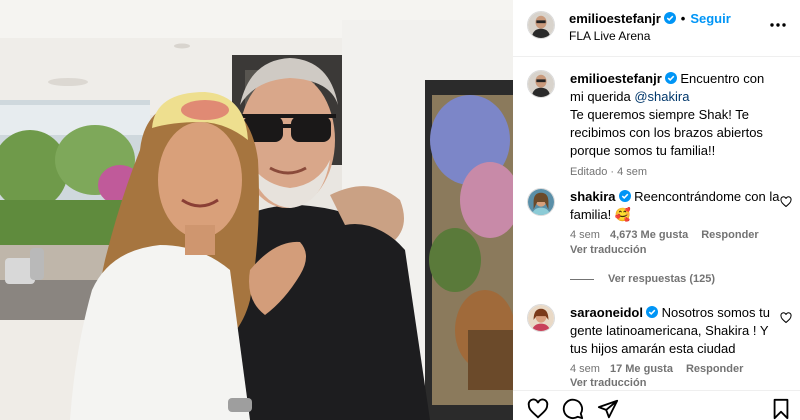 The width and height of the screenshot is (800, 420). I want to click on bookmark-icon, so click(781, 409).